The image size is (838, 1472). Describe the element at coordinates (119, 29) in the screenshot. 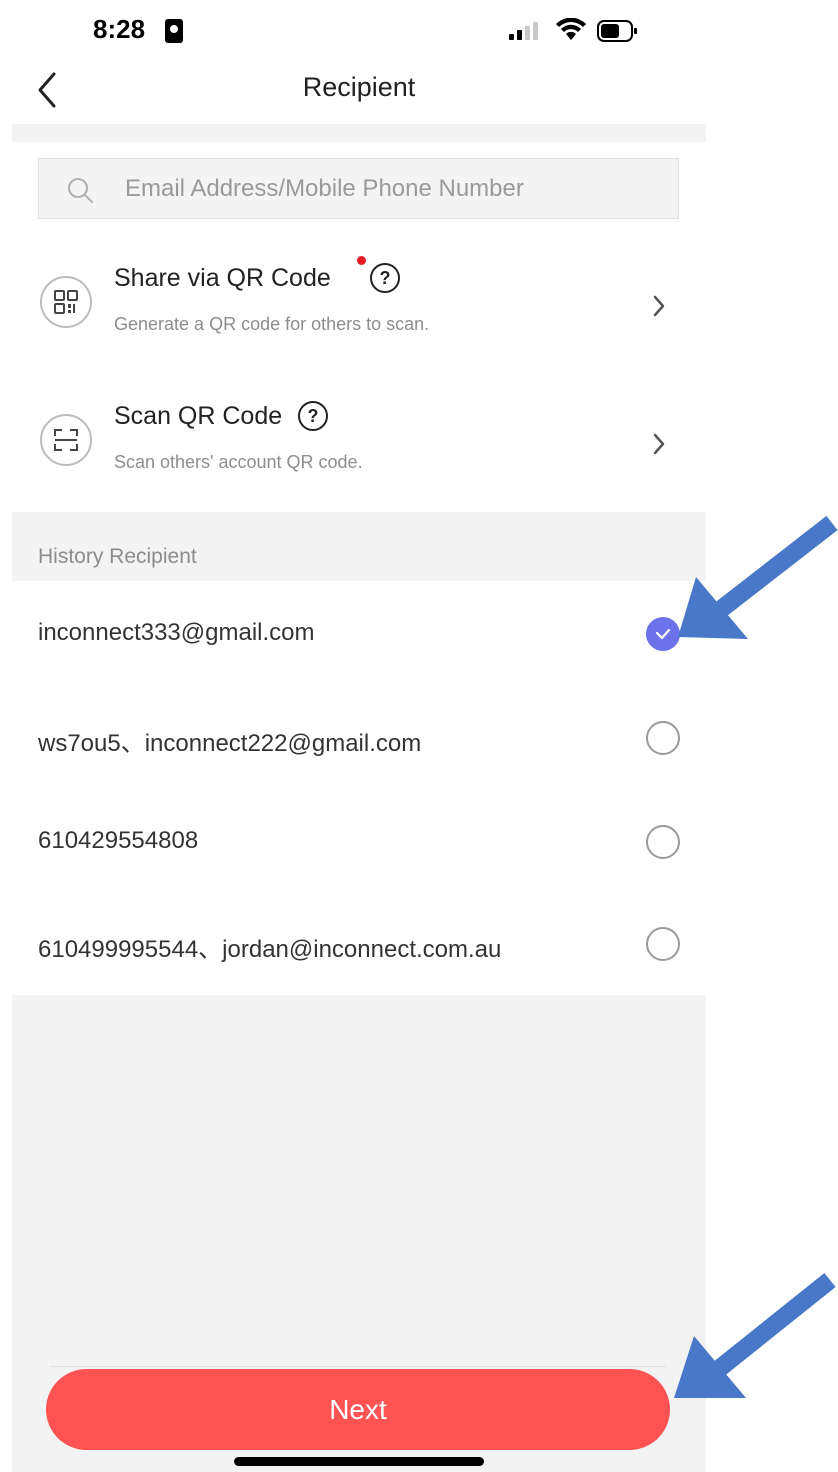

I see `status-time: 8:28` at that location.